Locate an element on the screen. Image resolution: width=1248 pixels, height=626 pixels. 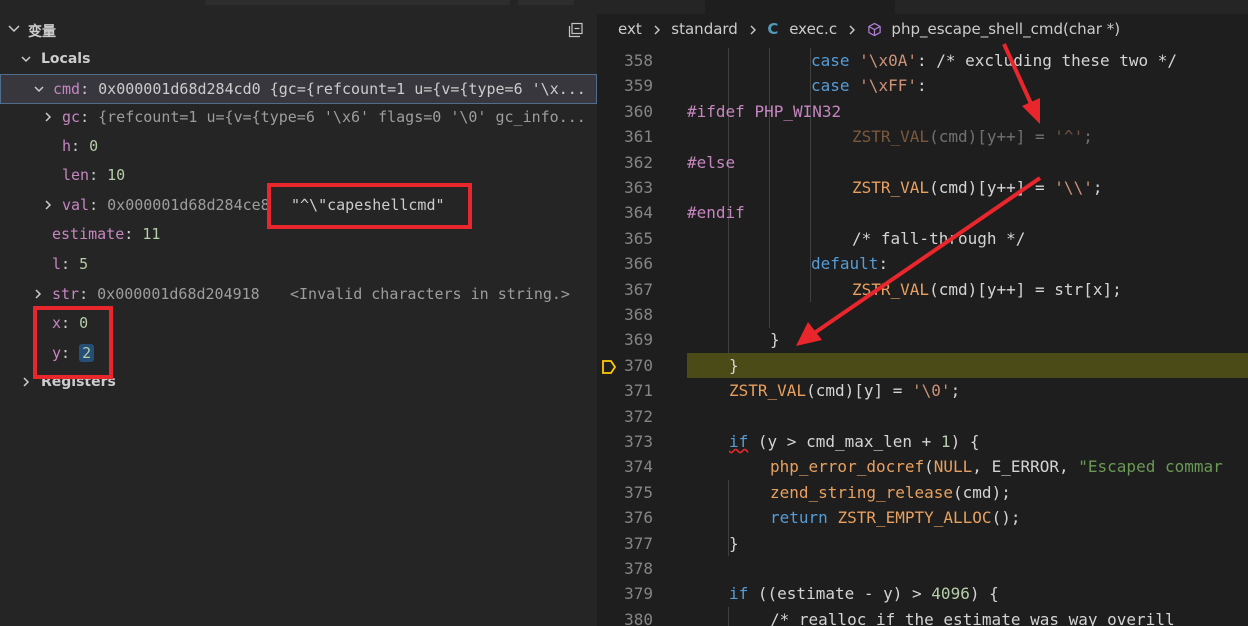
variable-value: 11 is located at coordinates (151, 234).